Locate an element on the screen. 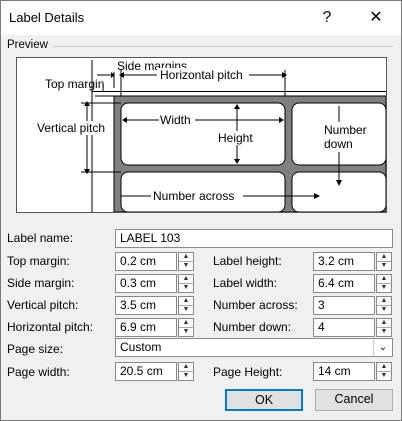 The width and height of the screenshot is (402, 421). page-size-field-label: Page size: is located at coordinates (35, 349).